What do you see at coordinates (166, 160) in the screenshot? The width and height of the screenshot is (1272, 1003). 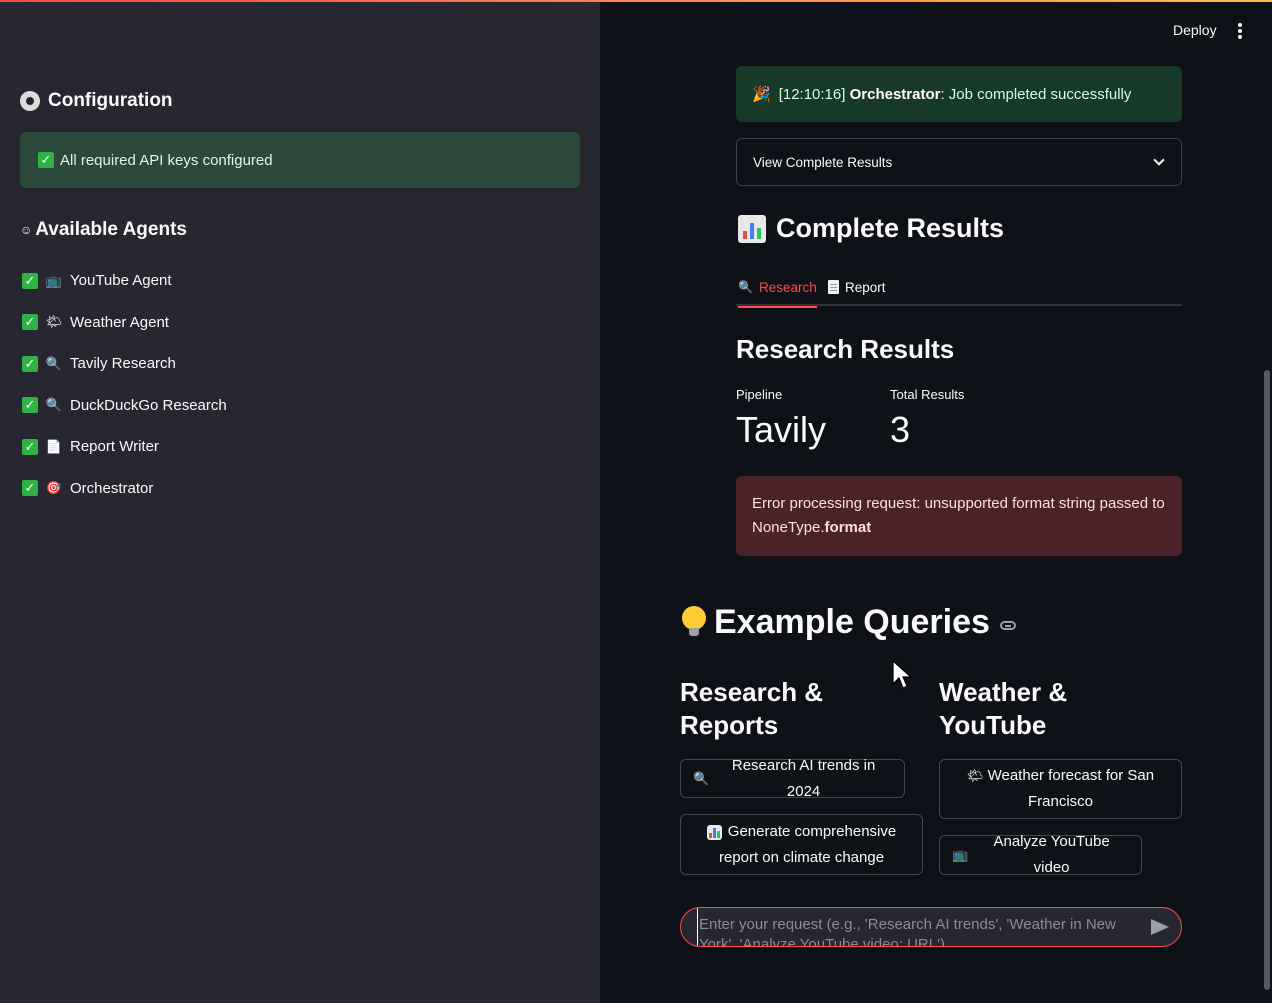 I see `api-keys-status-text: All required API keys configured` at bounding box center [166, 160].